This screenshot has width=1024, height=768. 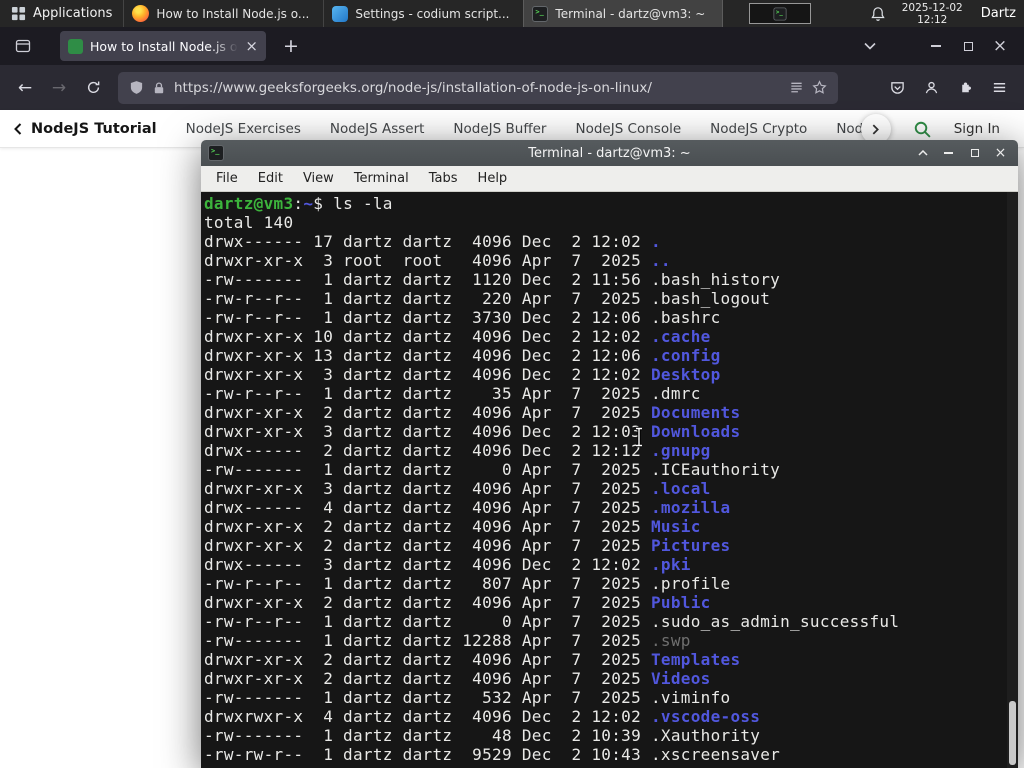 What do you see at coordinates (227, 178) in the screenshot?
I see `menu-file: File` at bounding box center [227, 178].